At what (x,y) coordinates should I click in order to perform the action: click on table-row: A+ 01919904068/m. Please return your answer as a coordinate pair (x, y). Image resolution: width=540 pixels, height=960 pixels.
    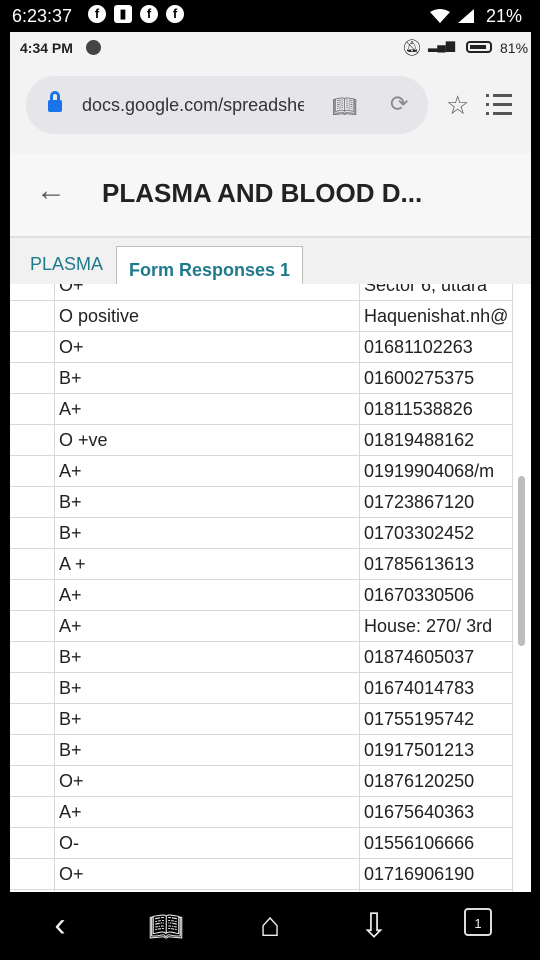
    Looking at the image, I should click on (261, 471).